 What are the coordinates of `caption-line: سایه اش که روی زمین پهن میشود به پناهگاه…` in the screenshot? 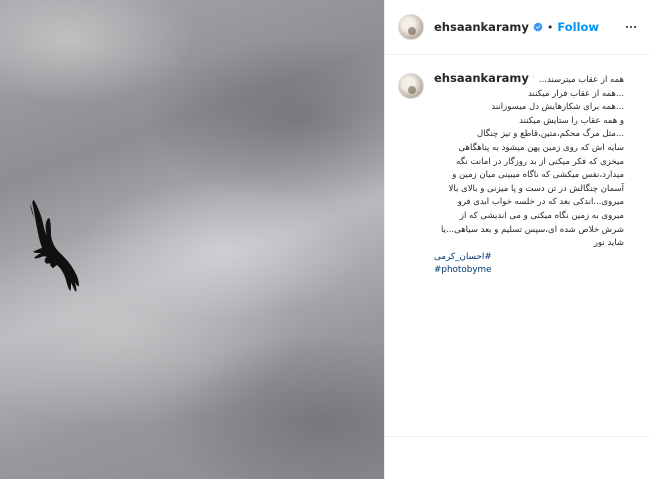 It's located at (541, 147).